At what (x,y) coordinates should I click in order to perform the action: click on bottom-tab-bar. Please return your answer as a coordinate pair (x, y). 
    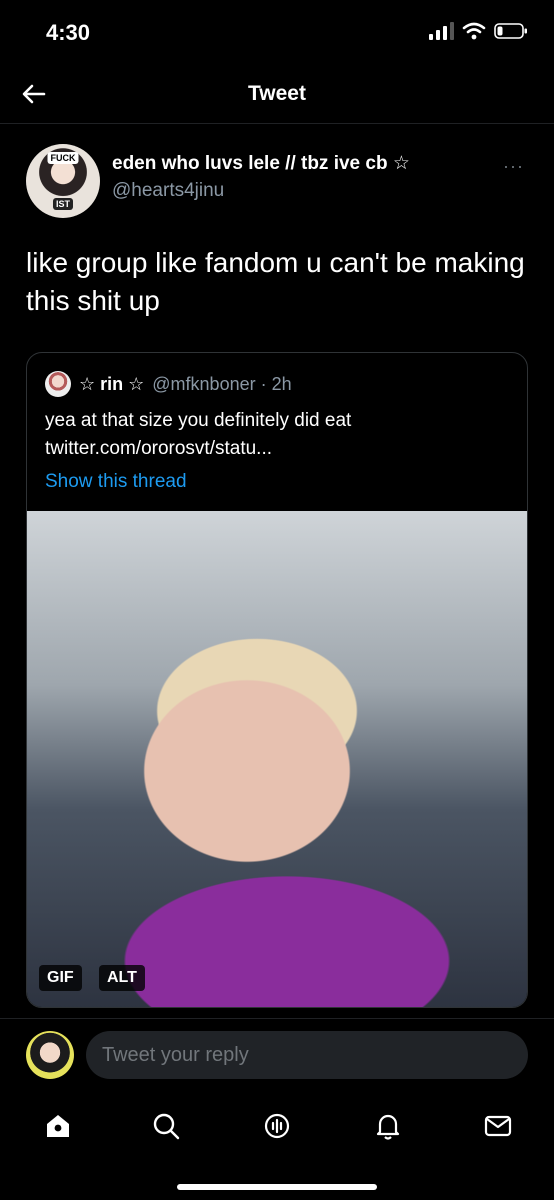
    Looking at the image, I should click on (277, 1146).